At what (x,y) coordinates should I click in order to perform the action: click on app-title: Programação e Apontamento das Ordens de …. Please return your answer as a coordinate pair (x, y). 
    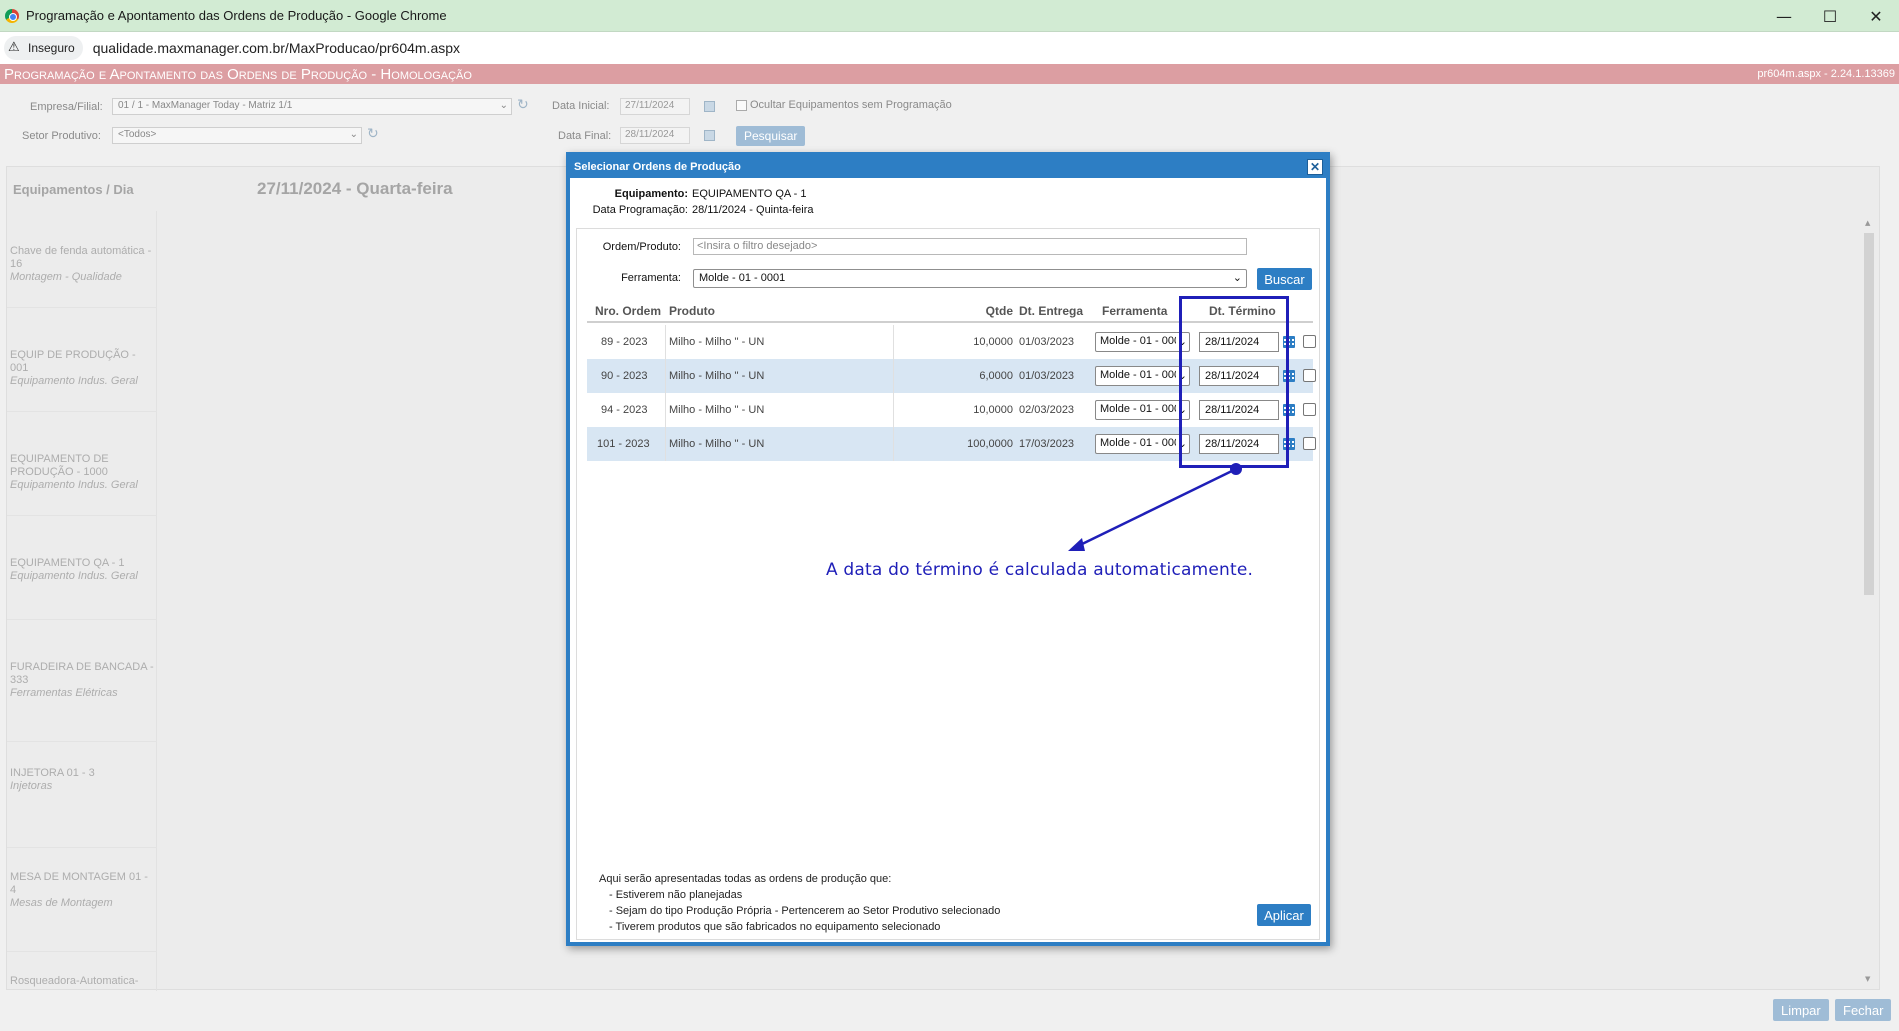
    Looking at the image, I should click on (238, 74).